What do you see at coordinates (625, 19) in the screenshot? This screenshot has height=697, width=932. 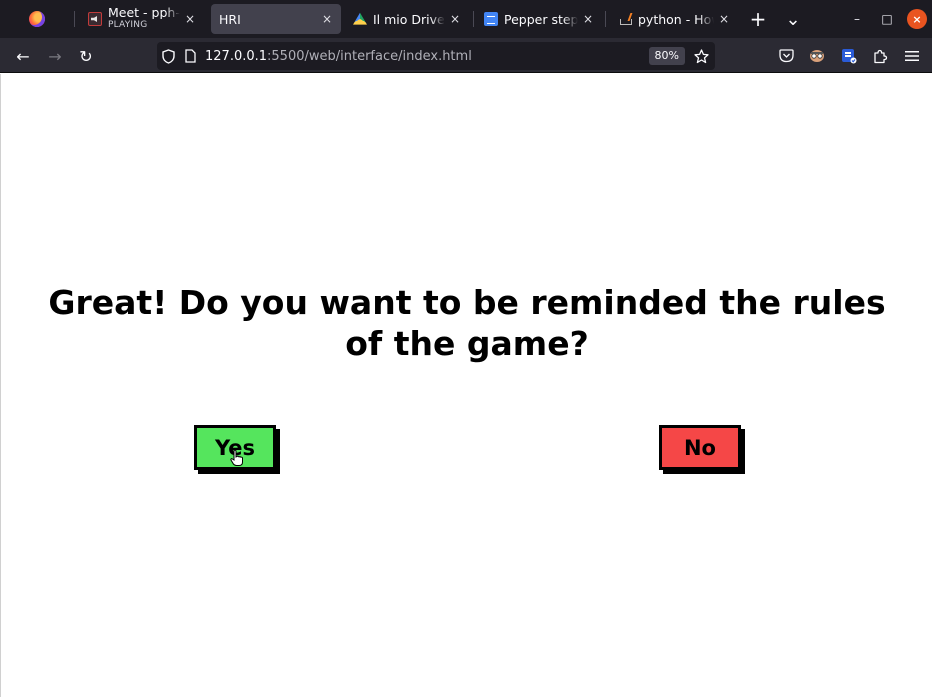 I see `stackoverflow-icon` at bounding box center [625, 19].